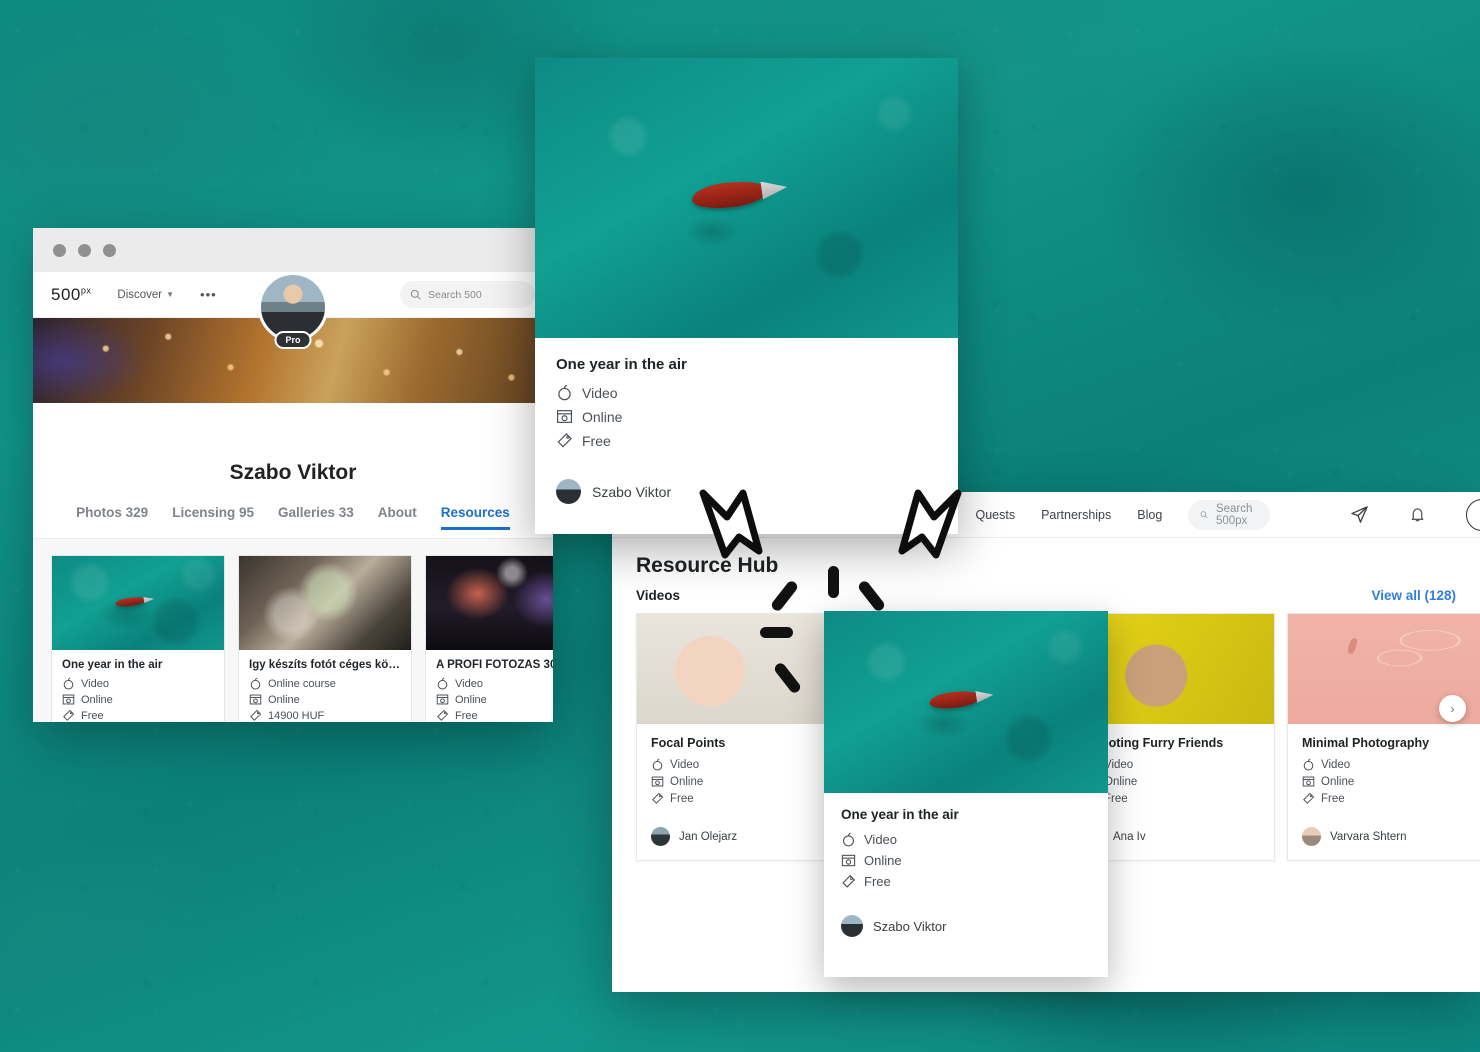 The width and height of the screenshot is (1480, 1052). What do you see at coordinates (208, 294) in the screenshot?
I see `more-menu-icon: •••` at bounding box center [208, 294].